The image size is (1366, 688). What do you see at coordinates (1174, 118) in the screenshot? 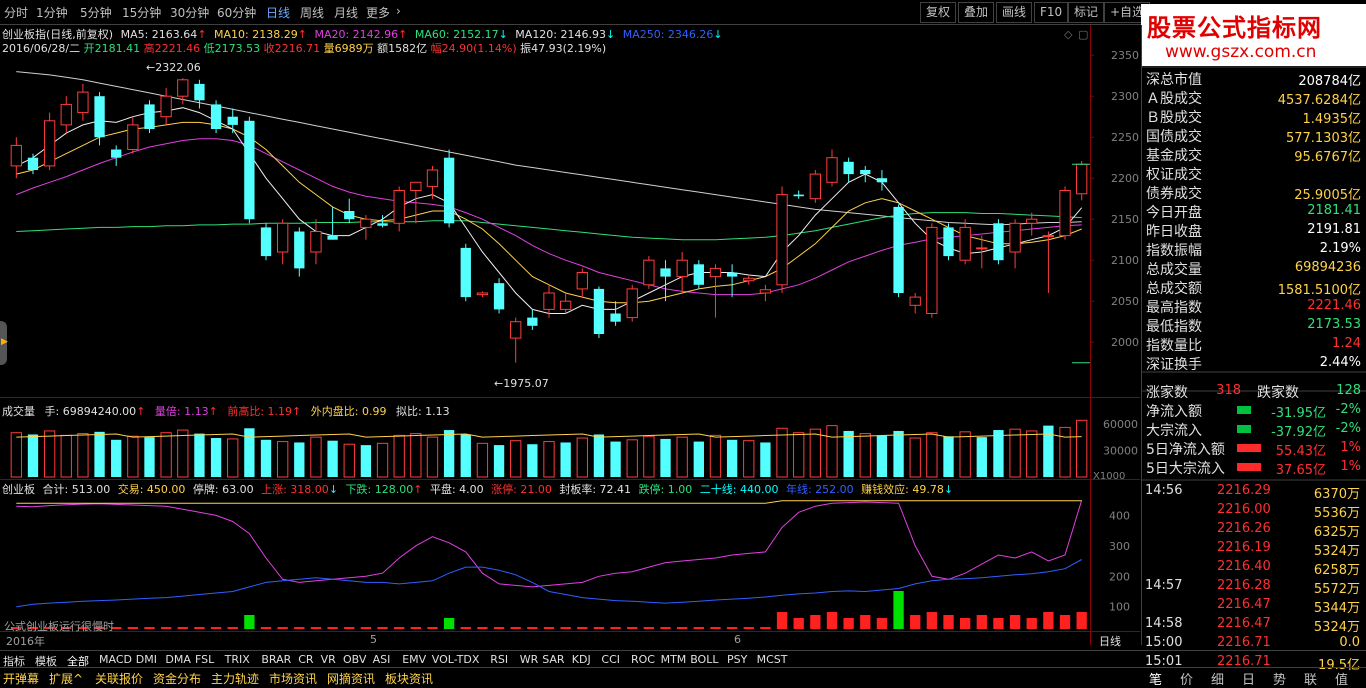
I see `stat-label: Ｂ股成交` at bounding box center [1174, 118].